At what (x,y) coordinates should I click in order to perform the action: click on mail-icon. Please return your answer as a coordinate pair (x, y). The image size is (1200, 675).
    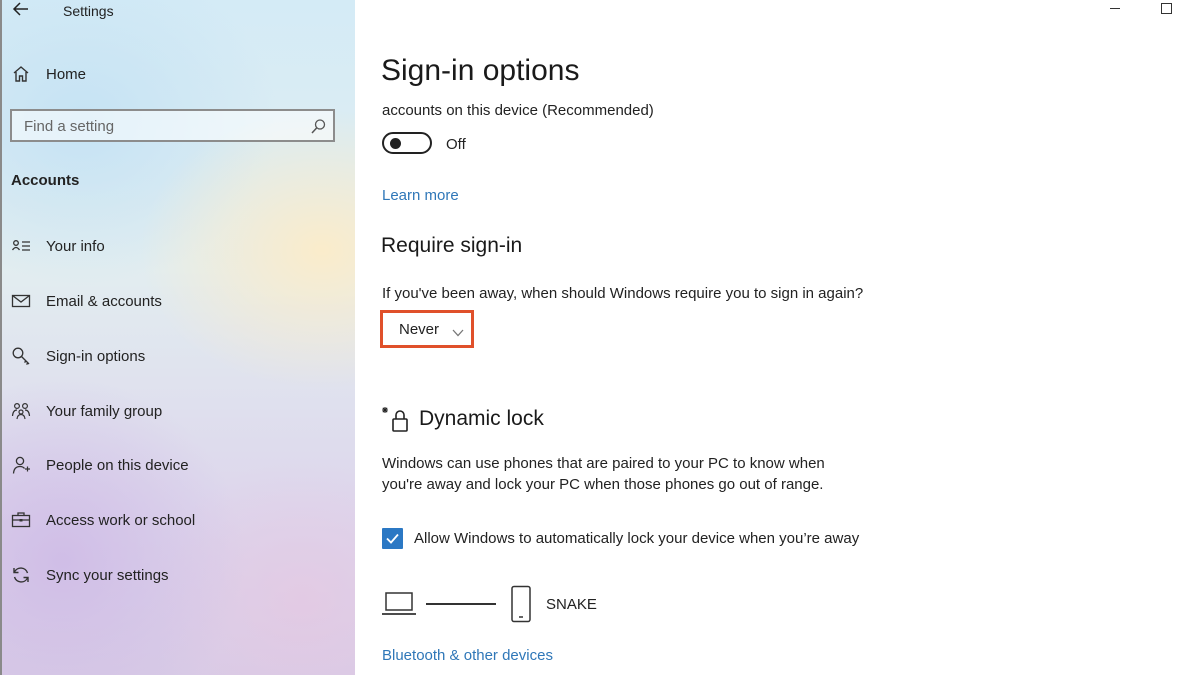
    Looking at the image, I should click on (21, 301).